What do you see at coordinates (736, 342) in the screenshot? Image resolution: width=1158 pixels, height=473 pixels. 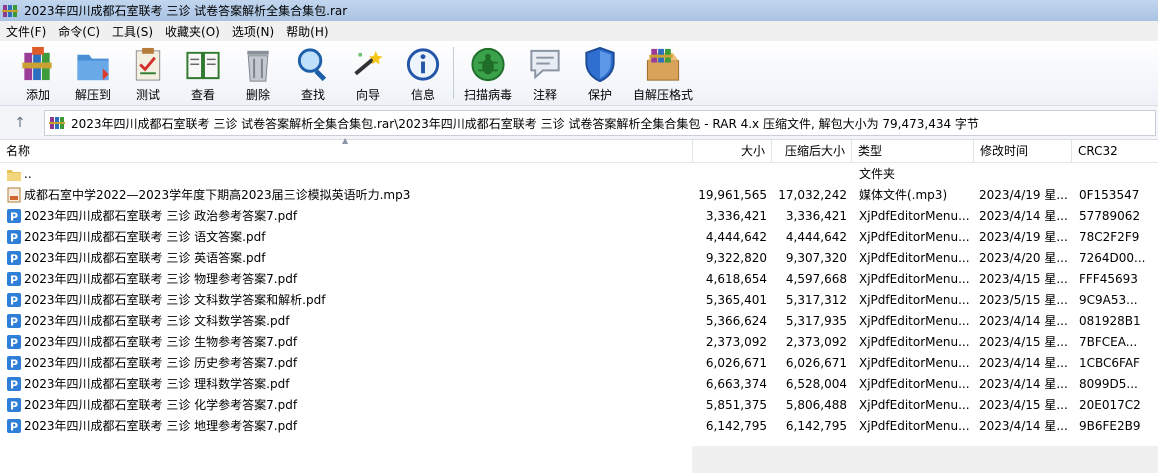 I see `file-size: 2,373,092` at bounding box center [736, 342].